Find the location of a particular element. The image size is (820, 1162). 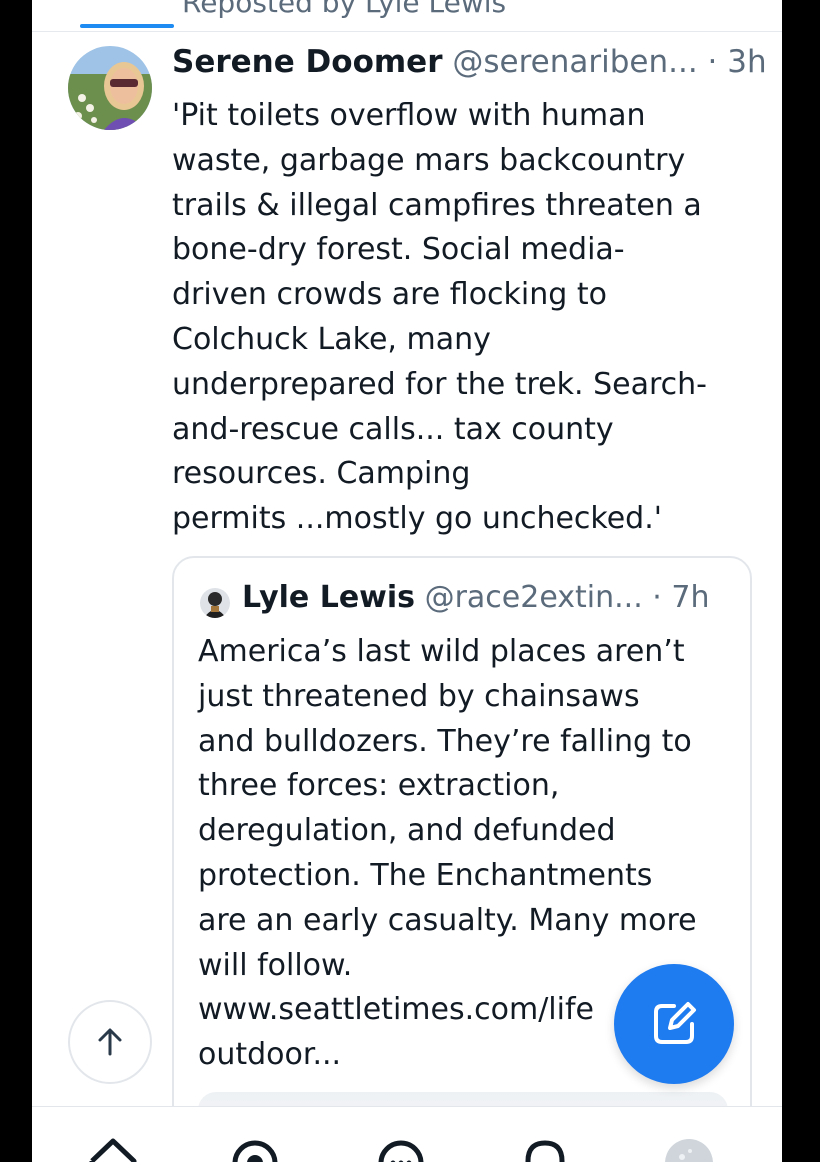

post-time: 3h is located at coordinates (746, 62).